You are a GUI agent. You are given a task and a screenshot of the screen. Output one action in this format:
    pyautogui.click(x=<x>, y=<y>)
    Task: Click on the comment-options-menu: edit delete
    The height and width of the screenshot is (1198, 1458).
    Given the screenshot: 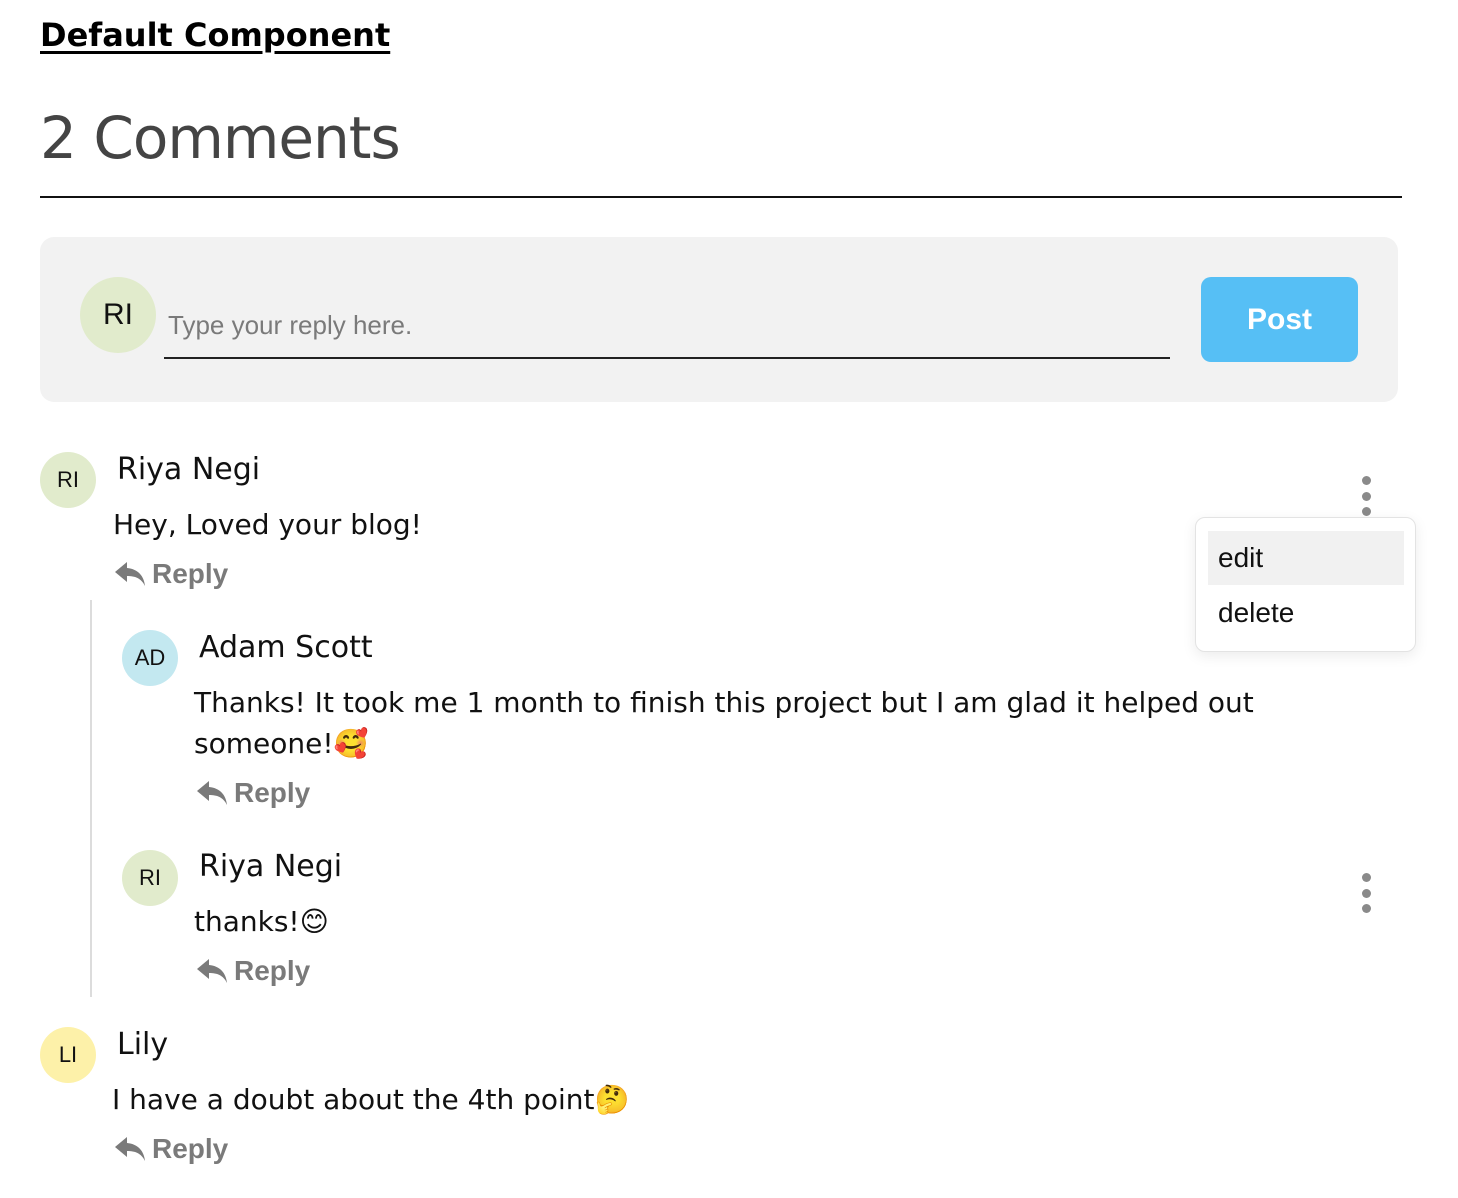 What is the action you would take?
    pyautogui.click(x=1305, y=584)
    